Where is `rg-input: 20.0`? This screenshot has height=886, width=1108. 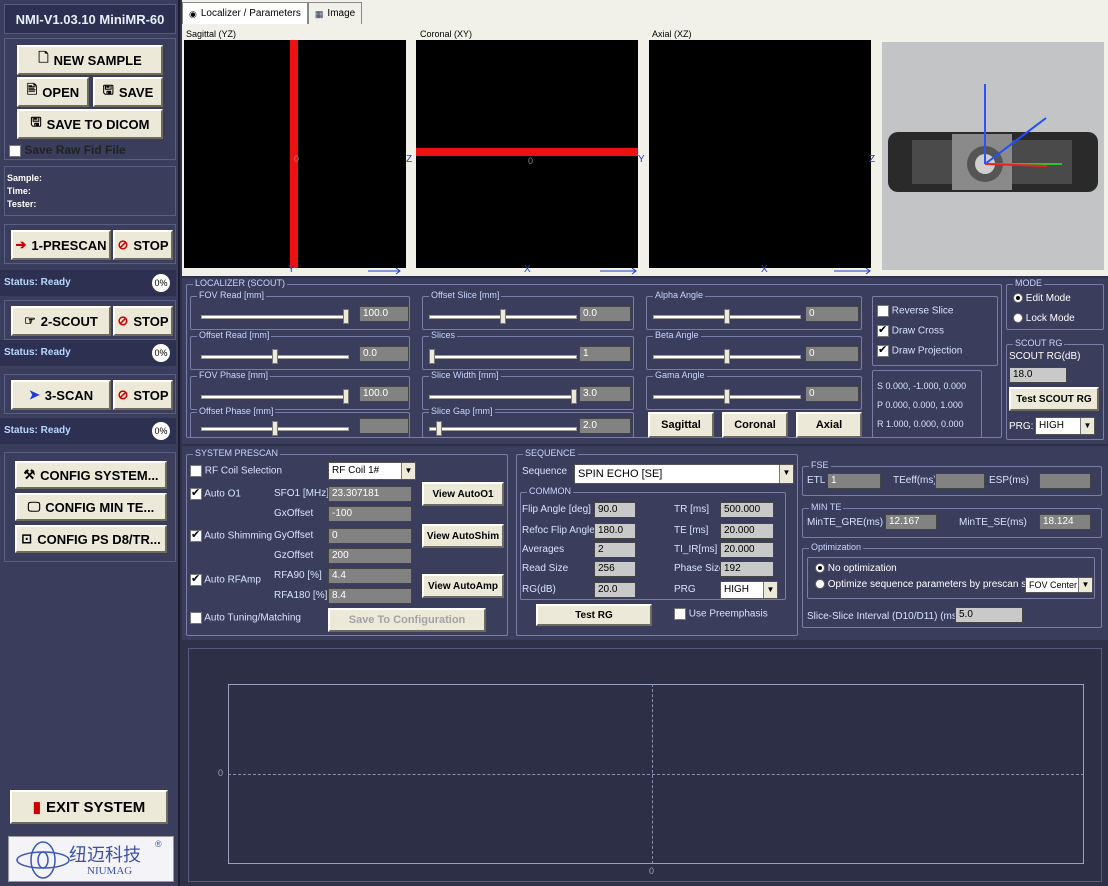
rg-input: 20.0 is located at coordinates (615, 590).